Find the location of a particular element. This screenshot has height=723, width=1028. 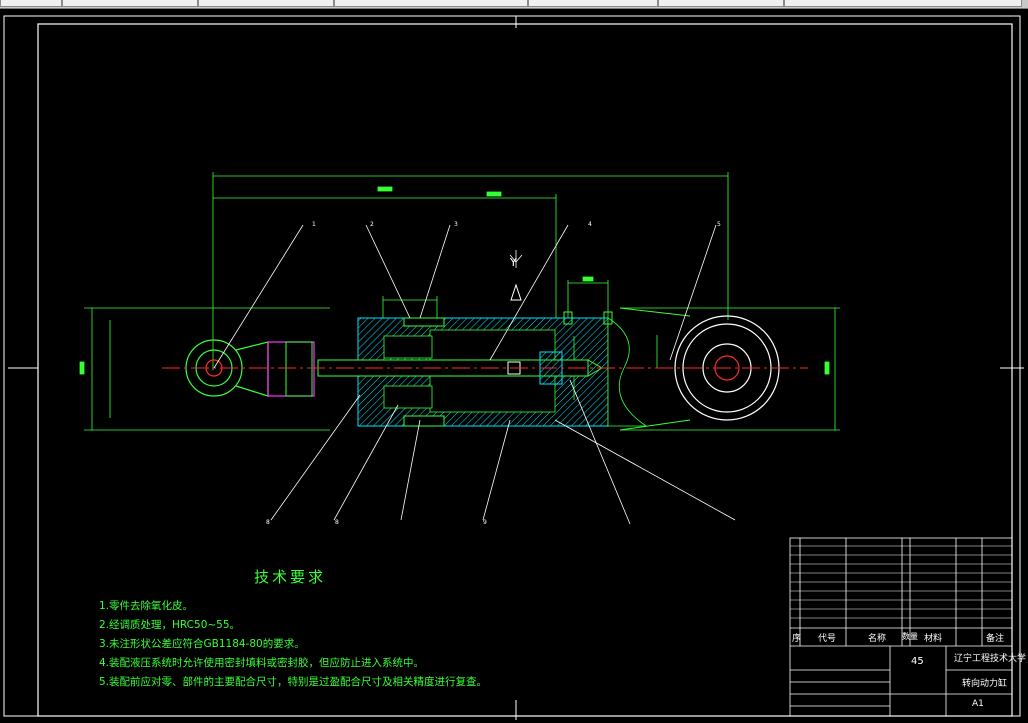

lock-nut-left is located at coordinates (291, 369).